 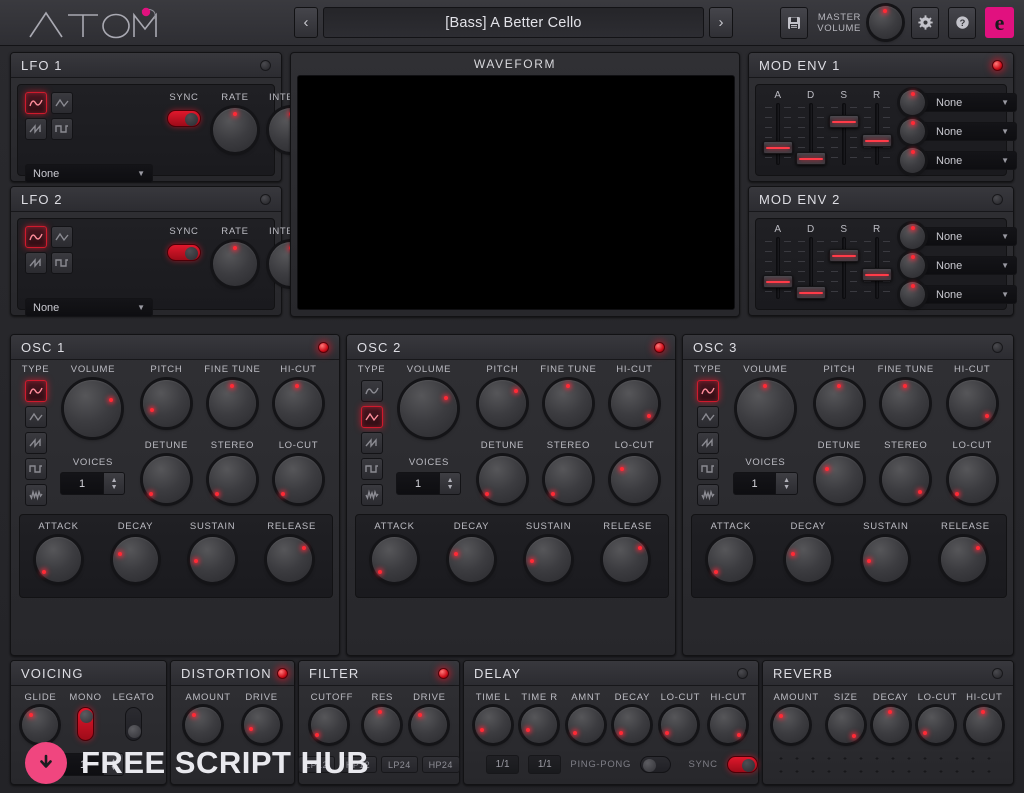 What do you see at coordinates (40, 725) in the screenshot?
I see `glide-knob` at bounding box center [40, 725].